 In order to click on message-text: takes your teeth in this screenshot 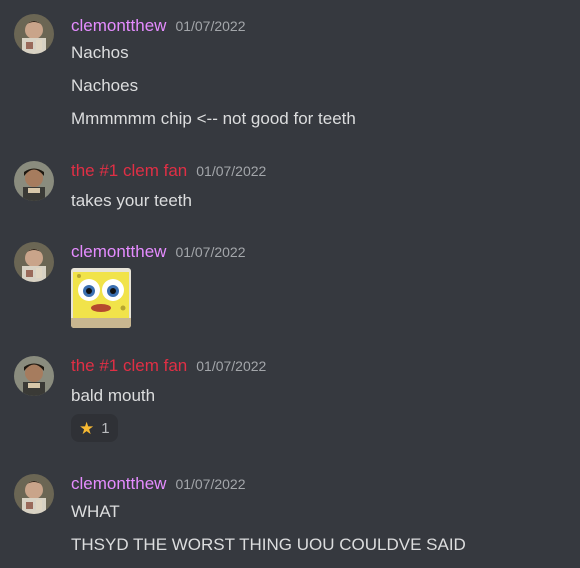, I will do `click(131, 200)`.